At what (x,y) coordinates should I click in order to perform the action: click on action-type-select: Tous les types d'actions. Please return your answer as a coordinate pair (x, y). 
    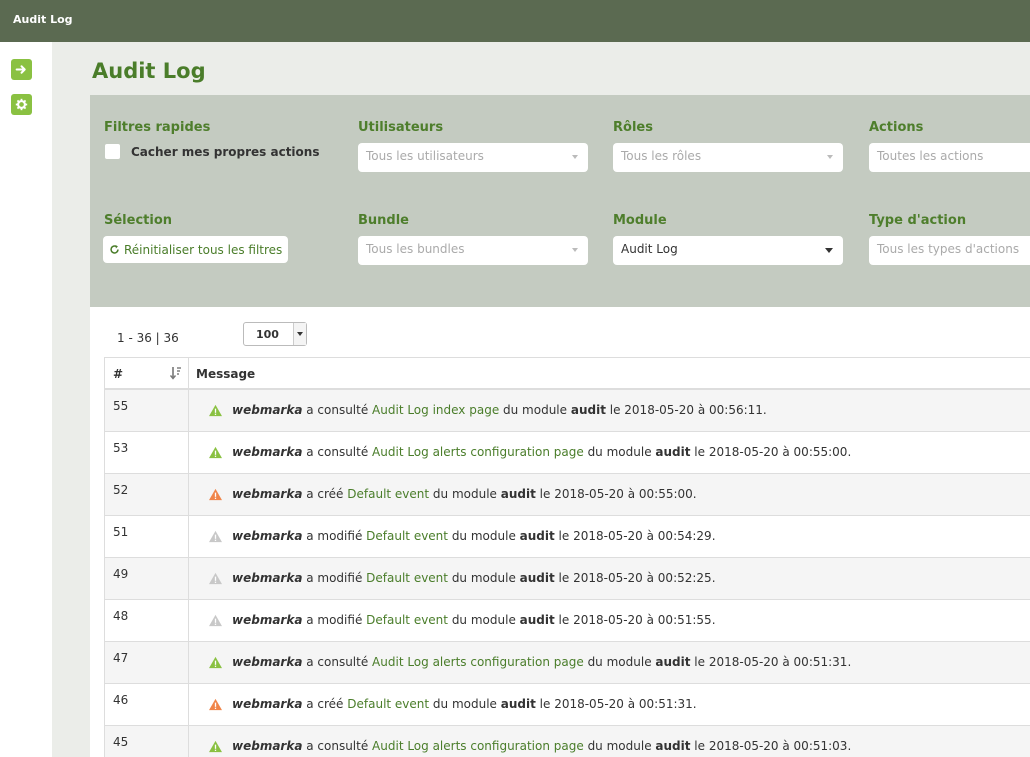
    Looking at the image, I should click on (949, 250).